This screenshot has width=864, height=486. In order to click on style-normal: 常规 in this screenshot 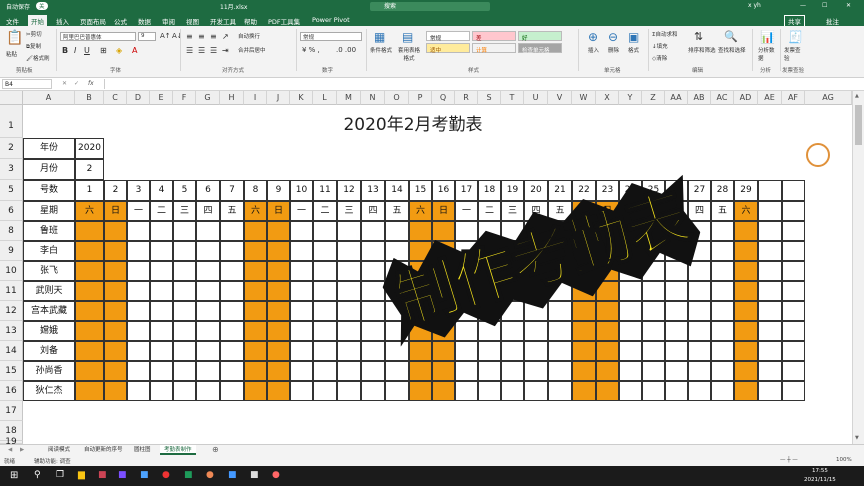, I will do `click(448, 36)`.